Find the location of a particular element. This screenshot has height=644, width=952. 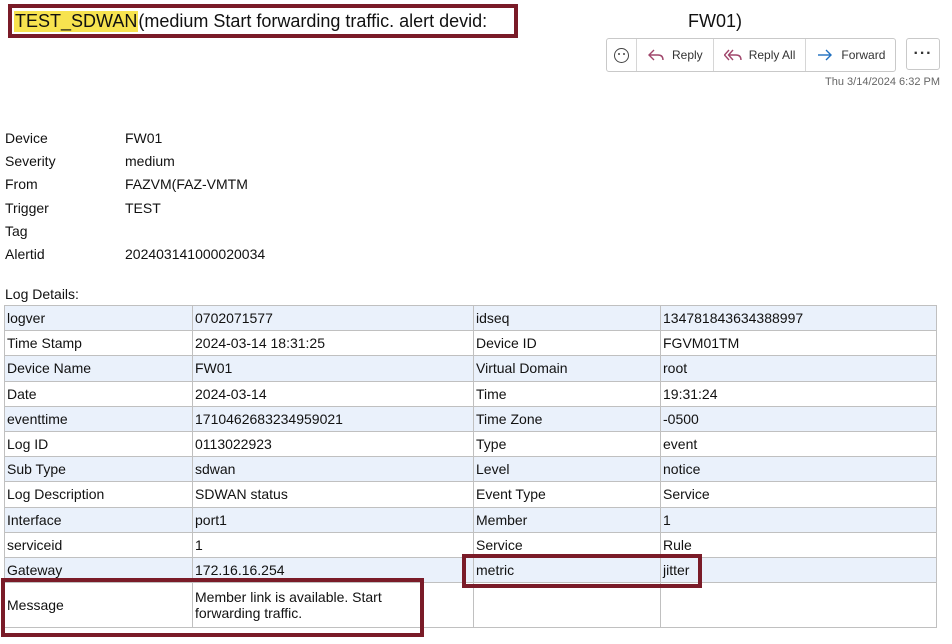

table-cell: Sub Type is located at coordinates (98, 469).